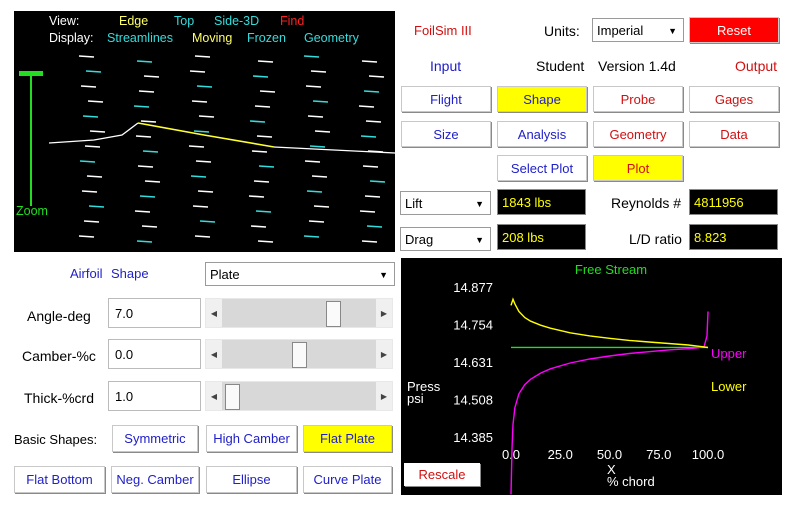  I want to click on drag-select: Drag ▼, so click(445, 239).